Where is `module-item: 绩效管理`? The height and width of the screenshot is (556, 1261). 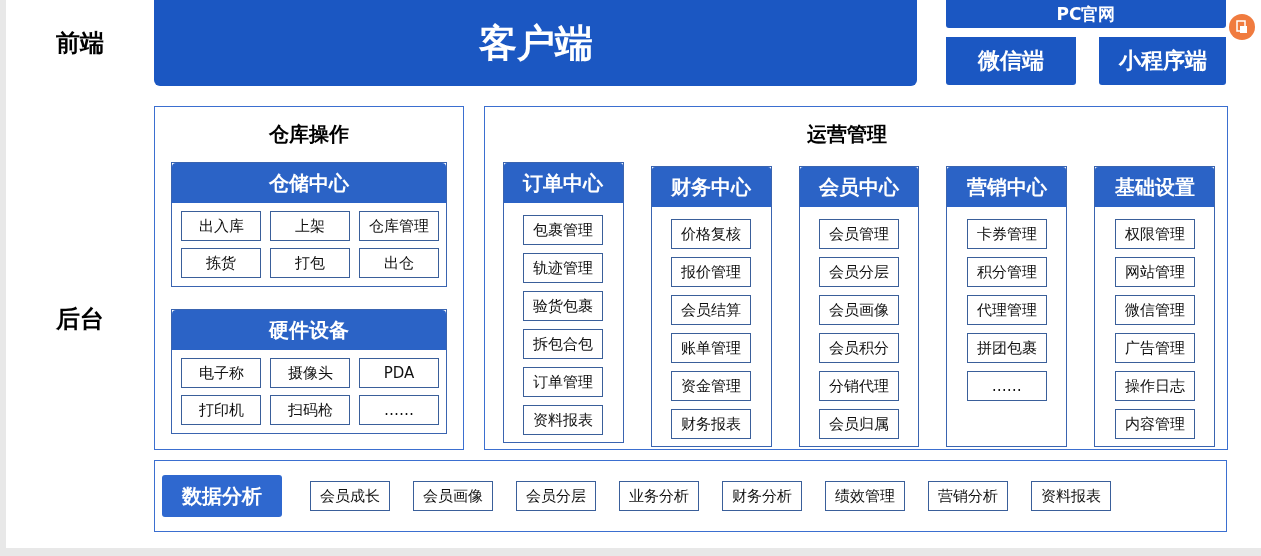 module-item: 绩效管理 is located at coordinates (865, 496).